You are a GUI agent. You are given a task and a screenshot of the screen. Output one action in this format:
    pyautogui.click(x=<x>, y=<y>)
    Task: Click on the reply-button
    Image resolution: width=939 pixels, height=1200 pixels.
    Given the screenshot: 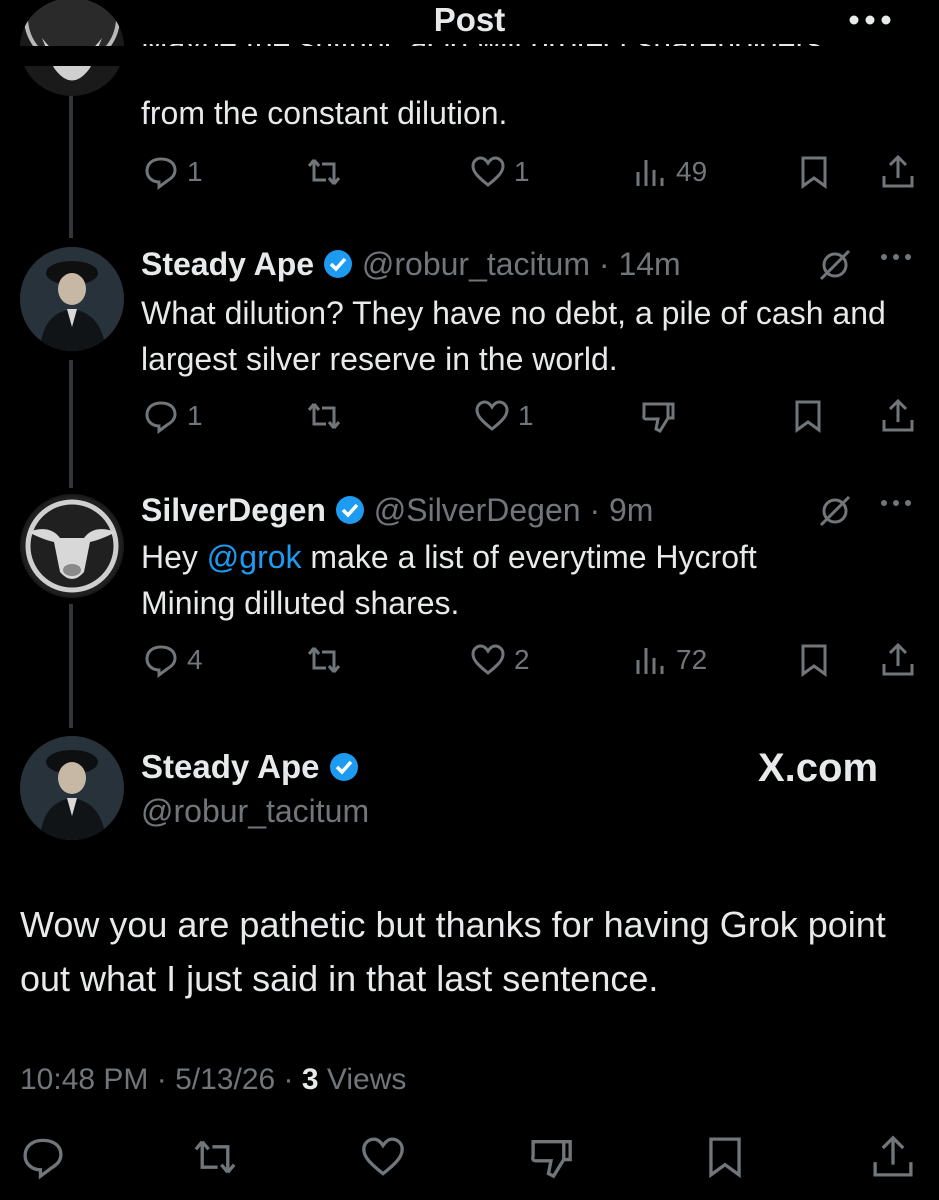 What is the action you would take?
    pyautogui.click(x=44, y=1158)
    